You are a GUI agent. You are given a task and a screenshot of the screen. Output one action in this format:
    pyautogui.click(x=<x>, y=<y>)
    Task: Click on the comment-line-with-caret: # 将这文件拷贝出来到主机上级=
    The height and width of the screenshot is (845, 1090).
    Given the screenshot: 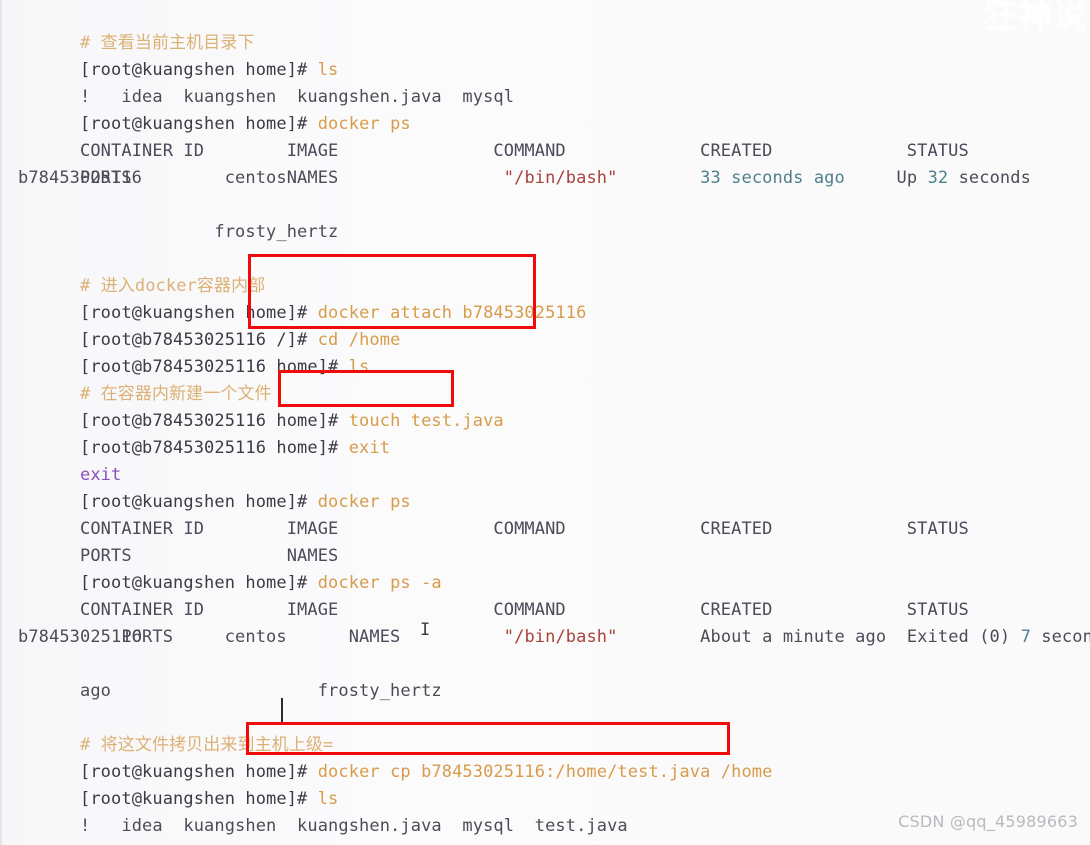 What is the action you would take?
    pyautogui.click(x=207, y=745)
    